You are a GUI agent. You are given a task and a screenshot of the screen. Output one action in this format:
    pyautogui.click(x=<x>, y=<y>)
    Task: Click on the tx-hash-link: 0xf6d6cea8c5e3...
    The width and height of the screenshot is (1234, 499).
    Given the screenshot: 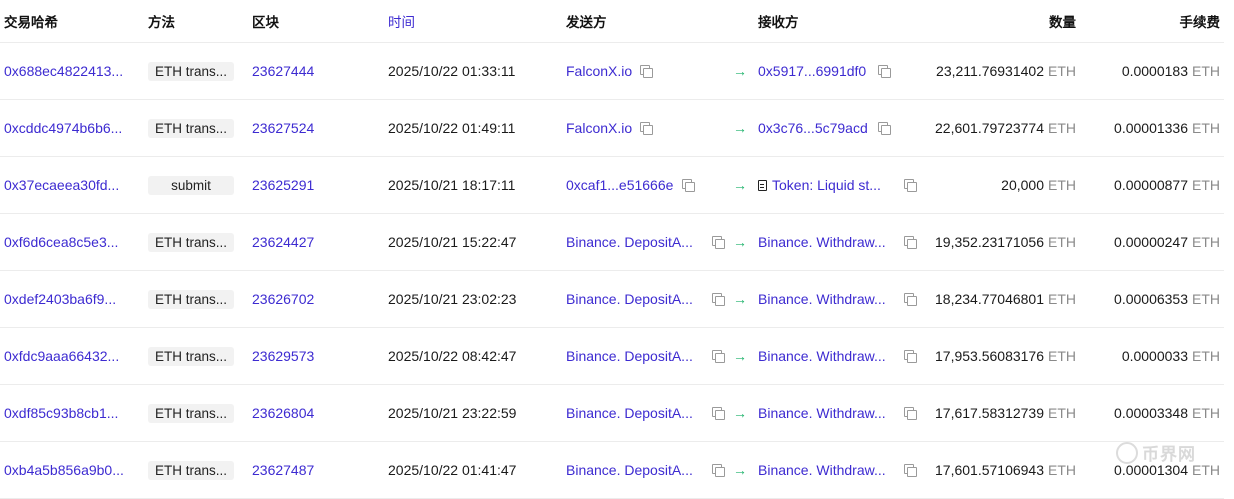 What is the action you would take?
    pyautogui.click(x=61, y=242)
    